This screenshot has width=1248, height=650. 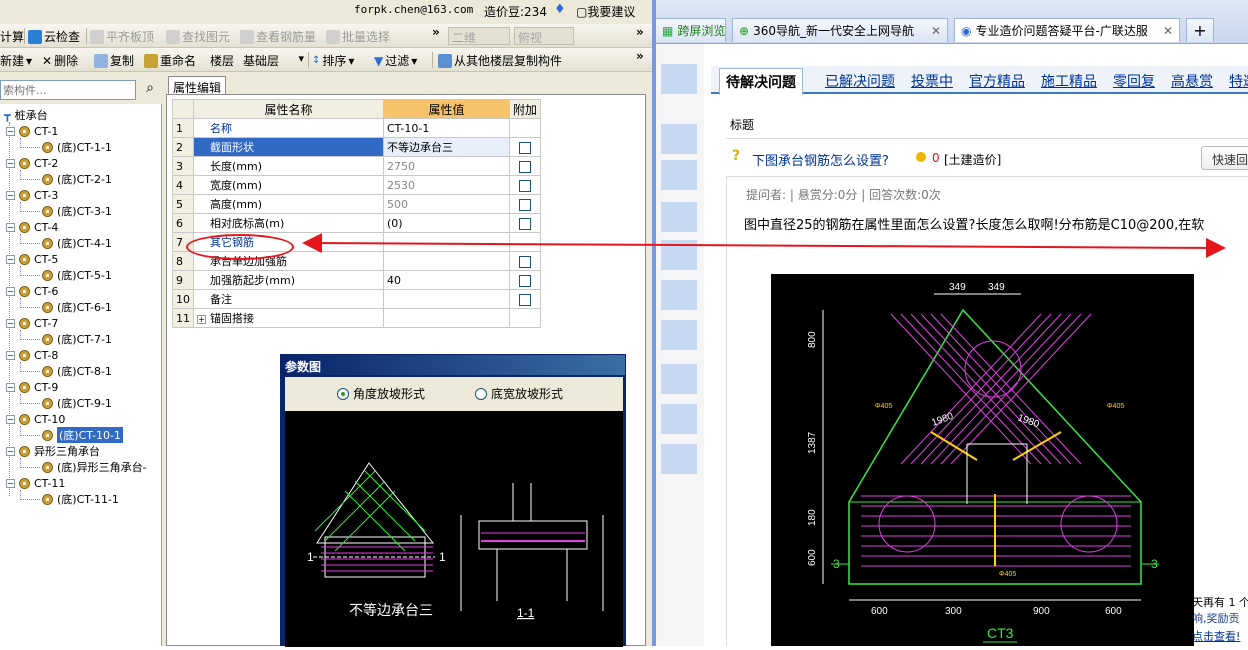 What do you see at coordinates (201, 319) in the screenshot?
I see `expand-icon: +` at bounding box center [201, 319].